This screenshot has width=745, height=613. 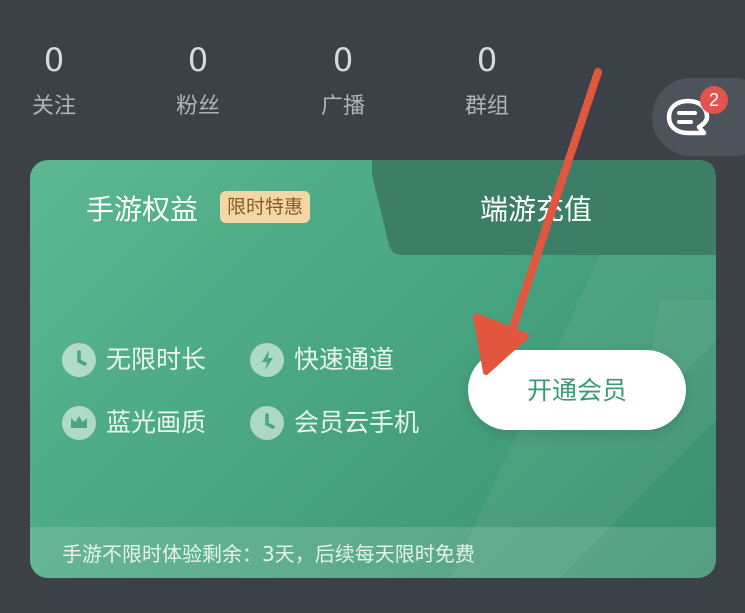 I want to click on feature-cloud-phone: 会员云手机, so click(x=350, y=423).